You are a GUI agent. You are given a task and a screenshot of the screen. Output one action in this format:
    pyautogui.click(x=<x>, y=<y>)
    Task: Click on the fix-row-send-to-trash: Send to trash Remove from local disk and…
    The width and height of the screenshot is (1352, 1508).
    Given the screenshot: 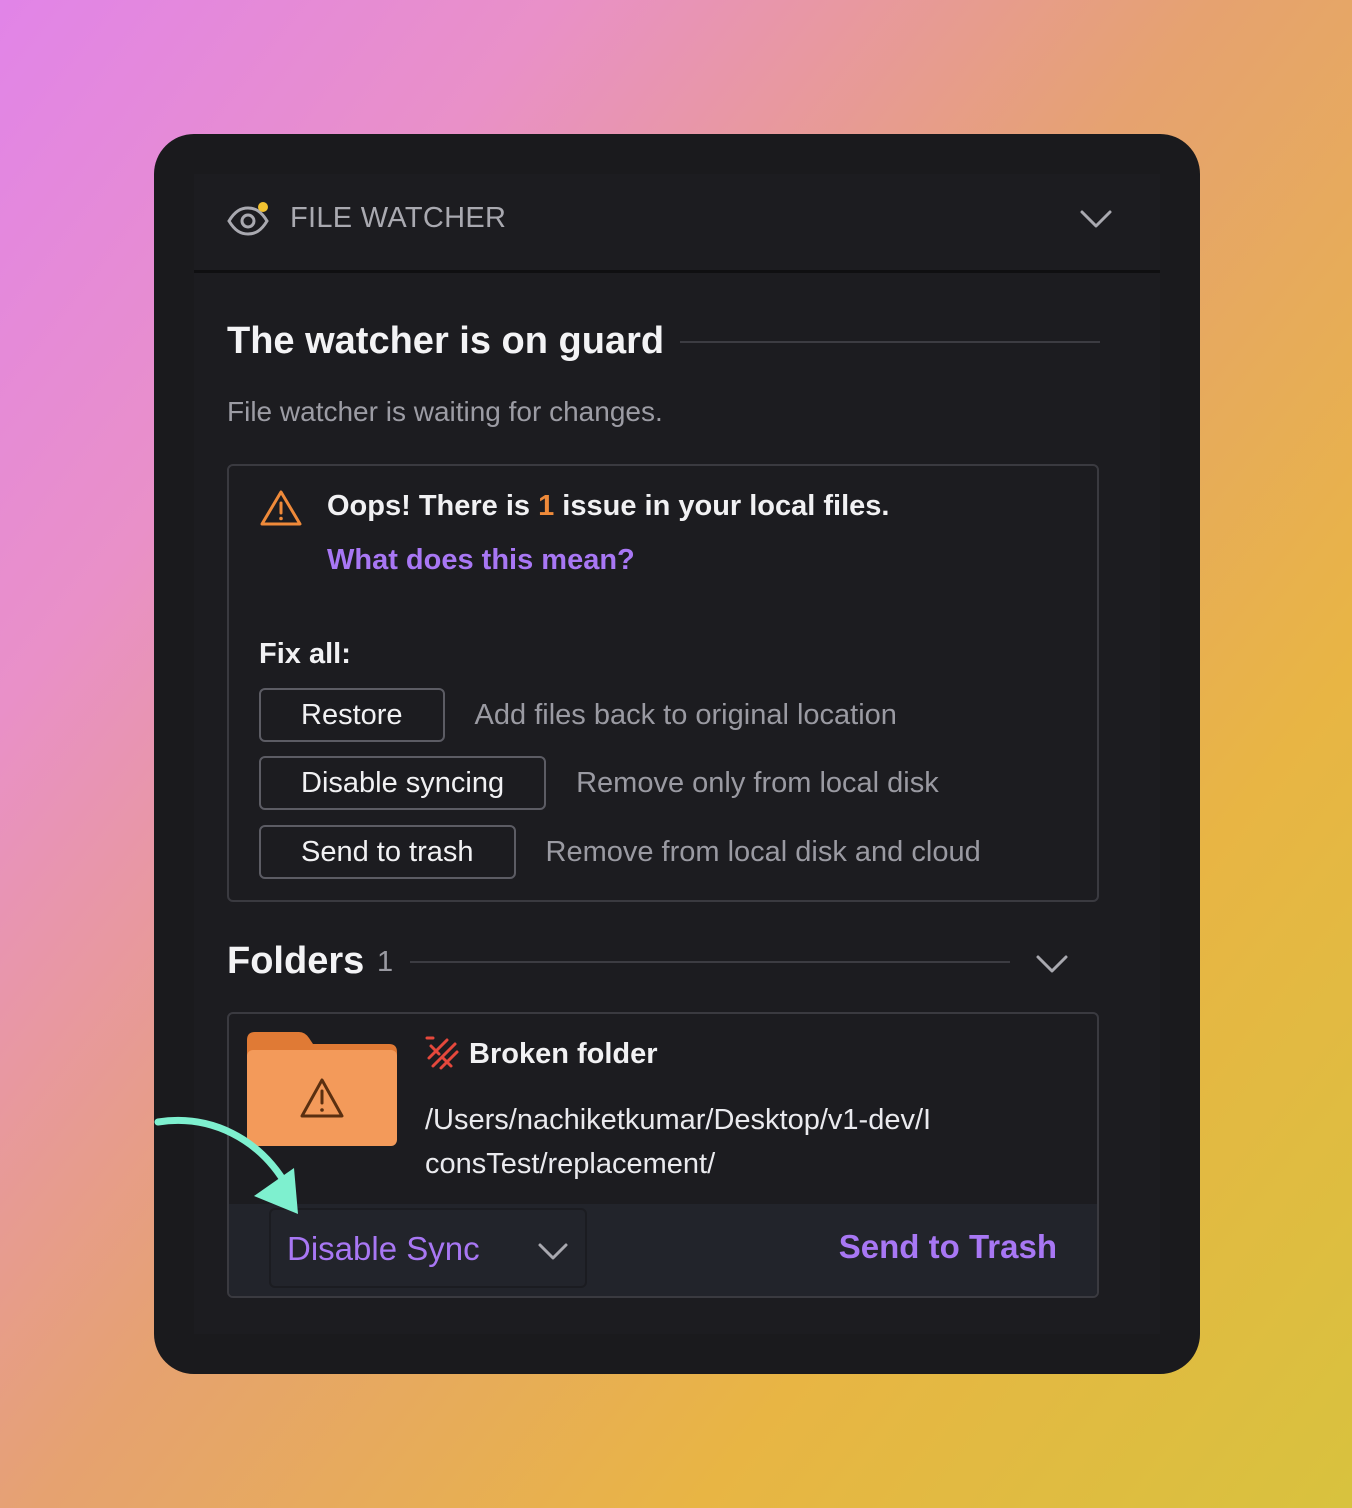 What is the action you would take?
    pyautogui.click(x=620, y=852)
    